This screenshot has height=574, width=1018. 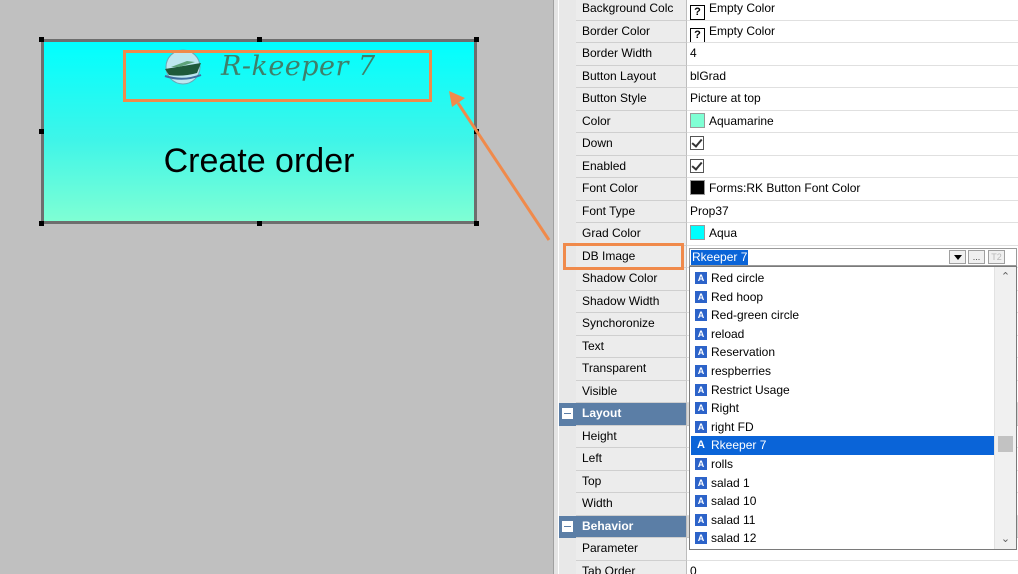 What do you see at coordinates (842, 278) in the screenshot?
I see `dropdown-item: A Red circle` at bounding box center [842, 278].